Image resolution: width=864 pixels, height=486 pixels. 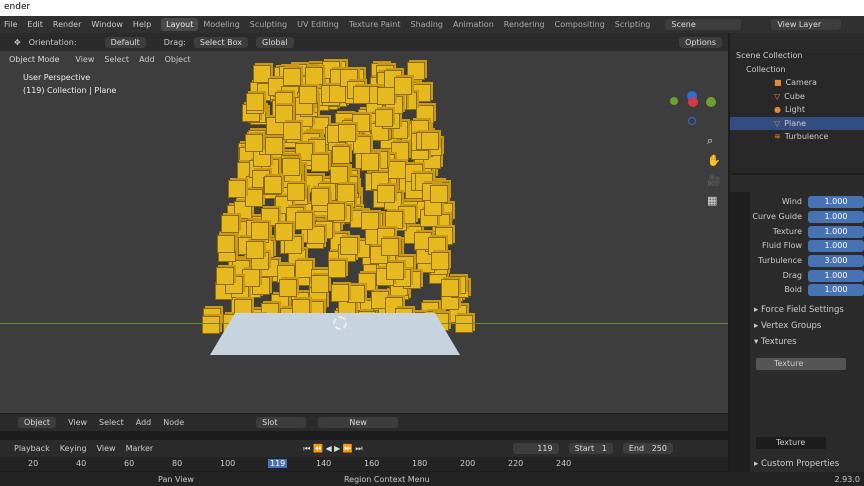 I want to click on outliner-plane: ▽ Plane, so click(x=797, y=123).